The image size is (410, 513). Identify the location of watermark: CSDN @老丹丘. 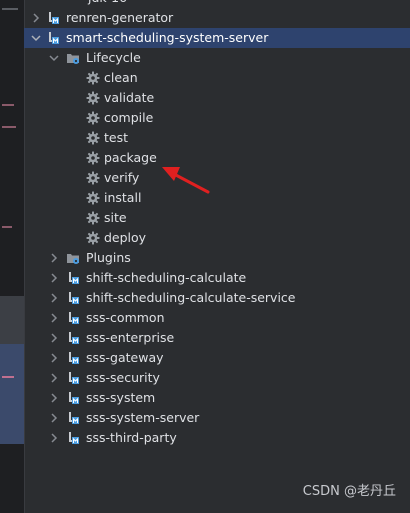
(349, 491).